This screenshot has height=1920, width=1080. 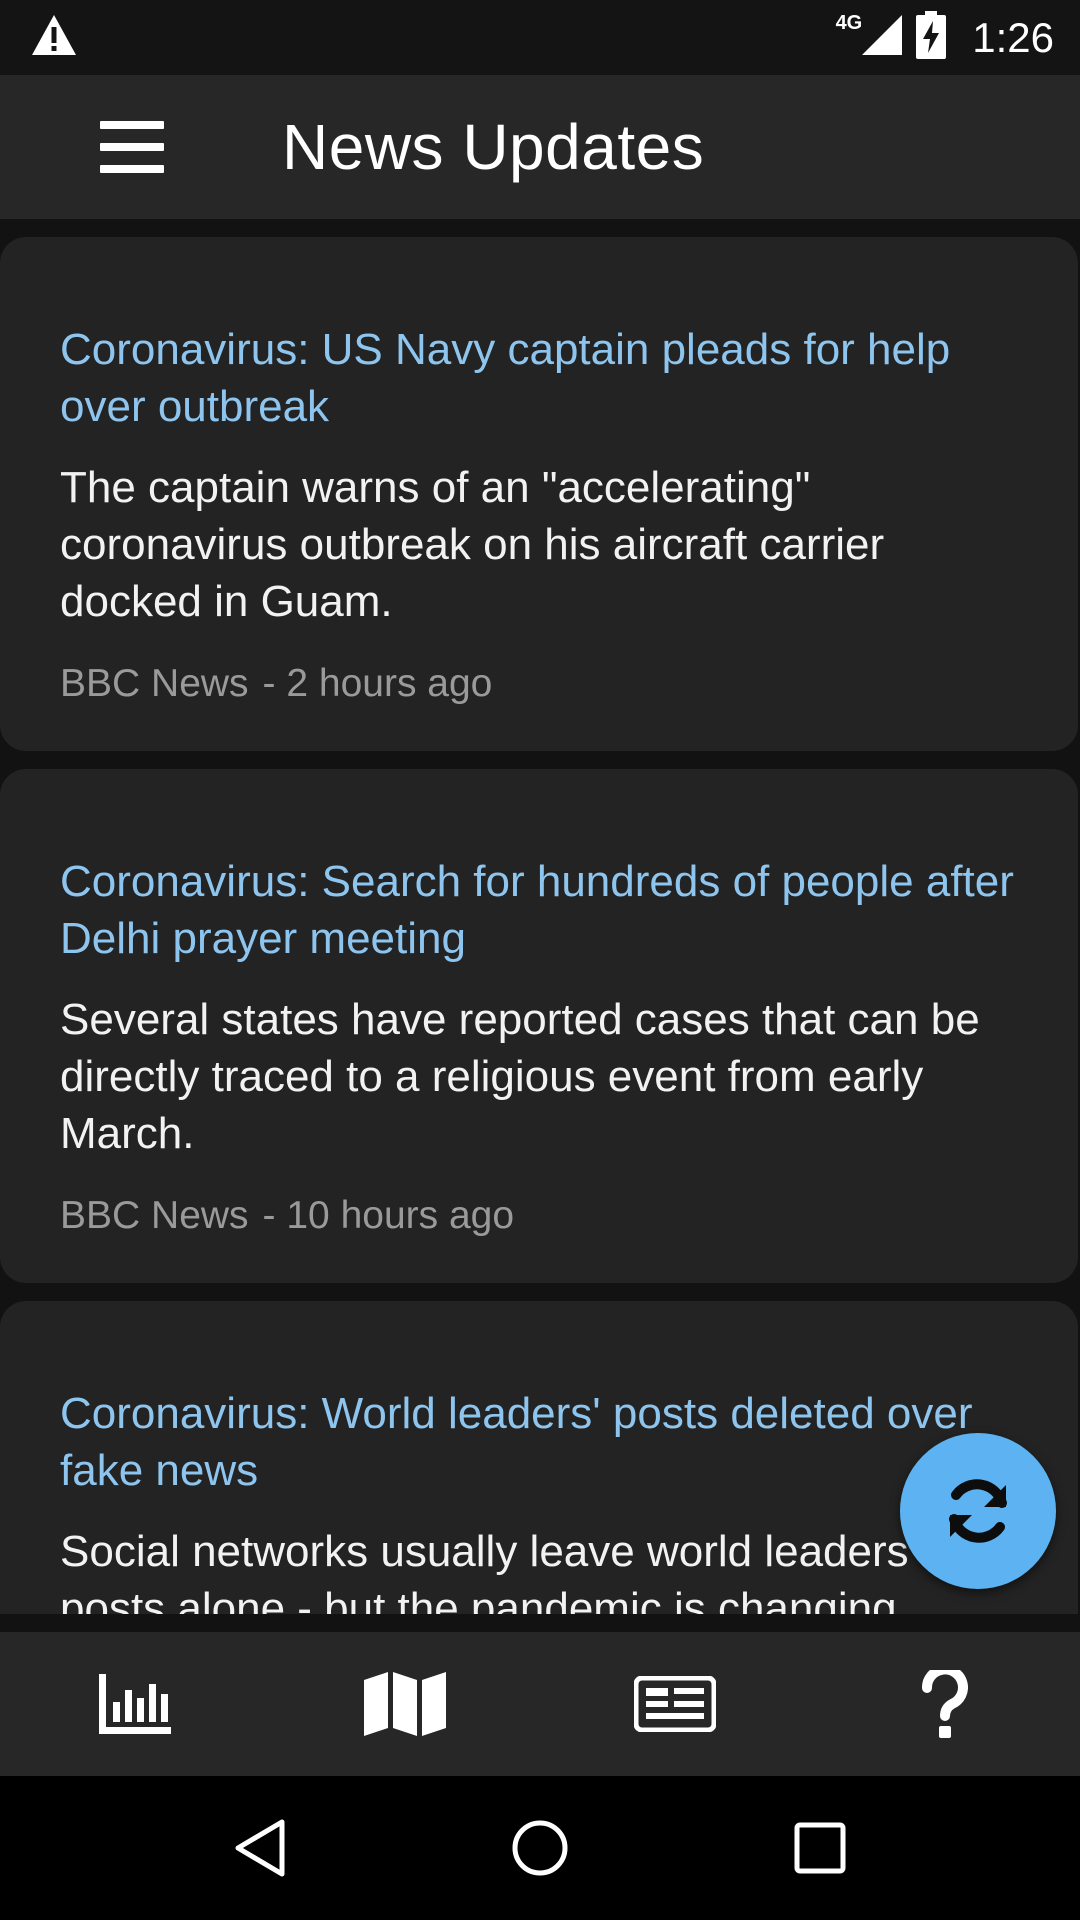 What do you see at coordinates (931, 37) in the screenshot?
I see `battery-charging-icon` at bounding box center [931, 37].